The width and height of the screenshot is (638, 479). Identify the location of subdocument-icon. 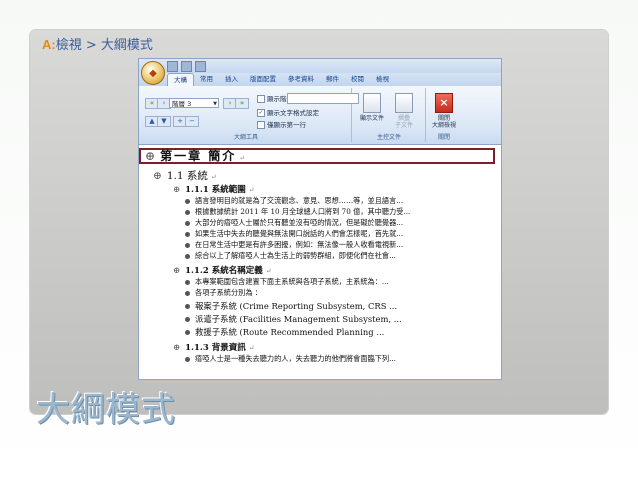
(404, 103).